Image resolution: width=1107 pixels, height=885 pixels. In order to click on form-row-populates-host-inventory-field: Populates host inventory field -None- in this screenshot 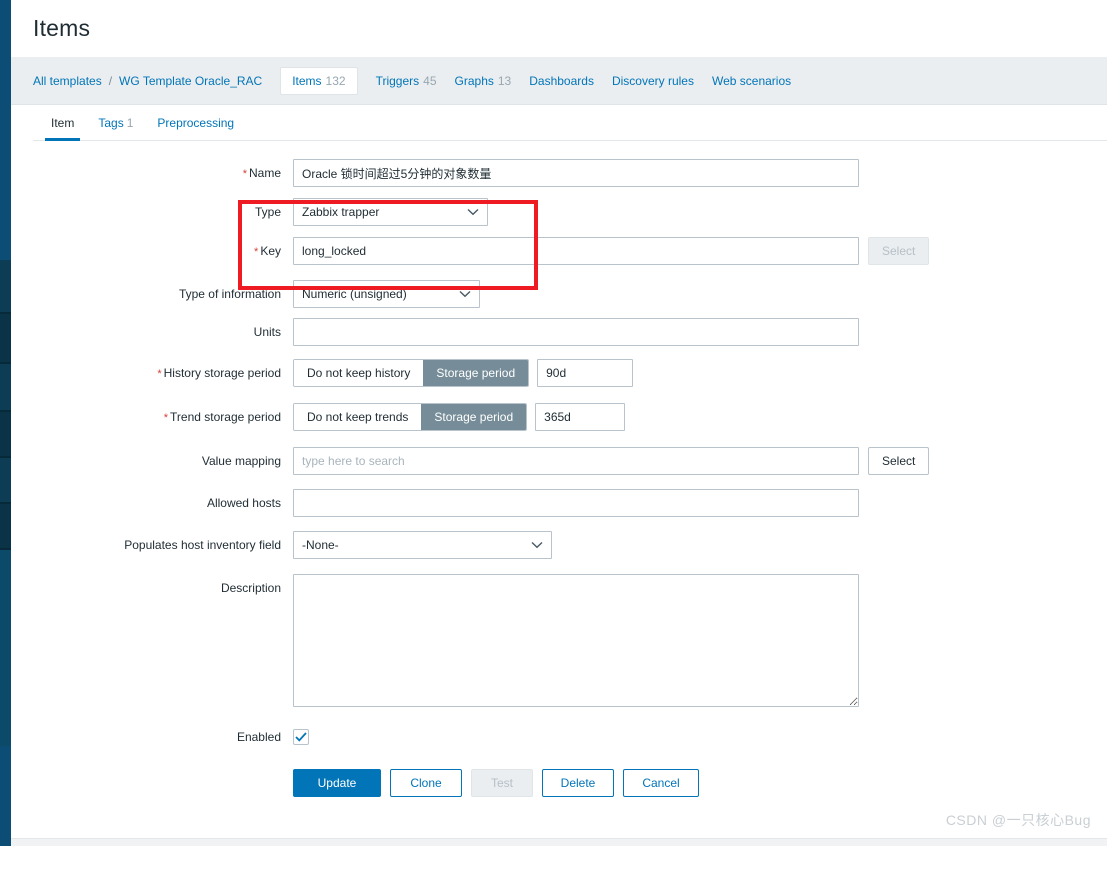, I will do `click(570, 545)`.